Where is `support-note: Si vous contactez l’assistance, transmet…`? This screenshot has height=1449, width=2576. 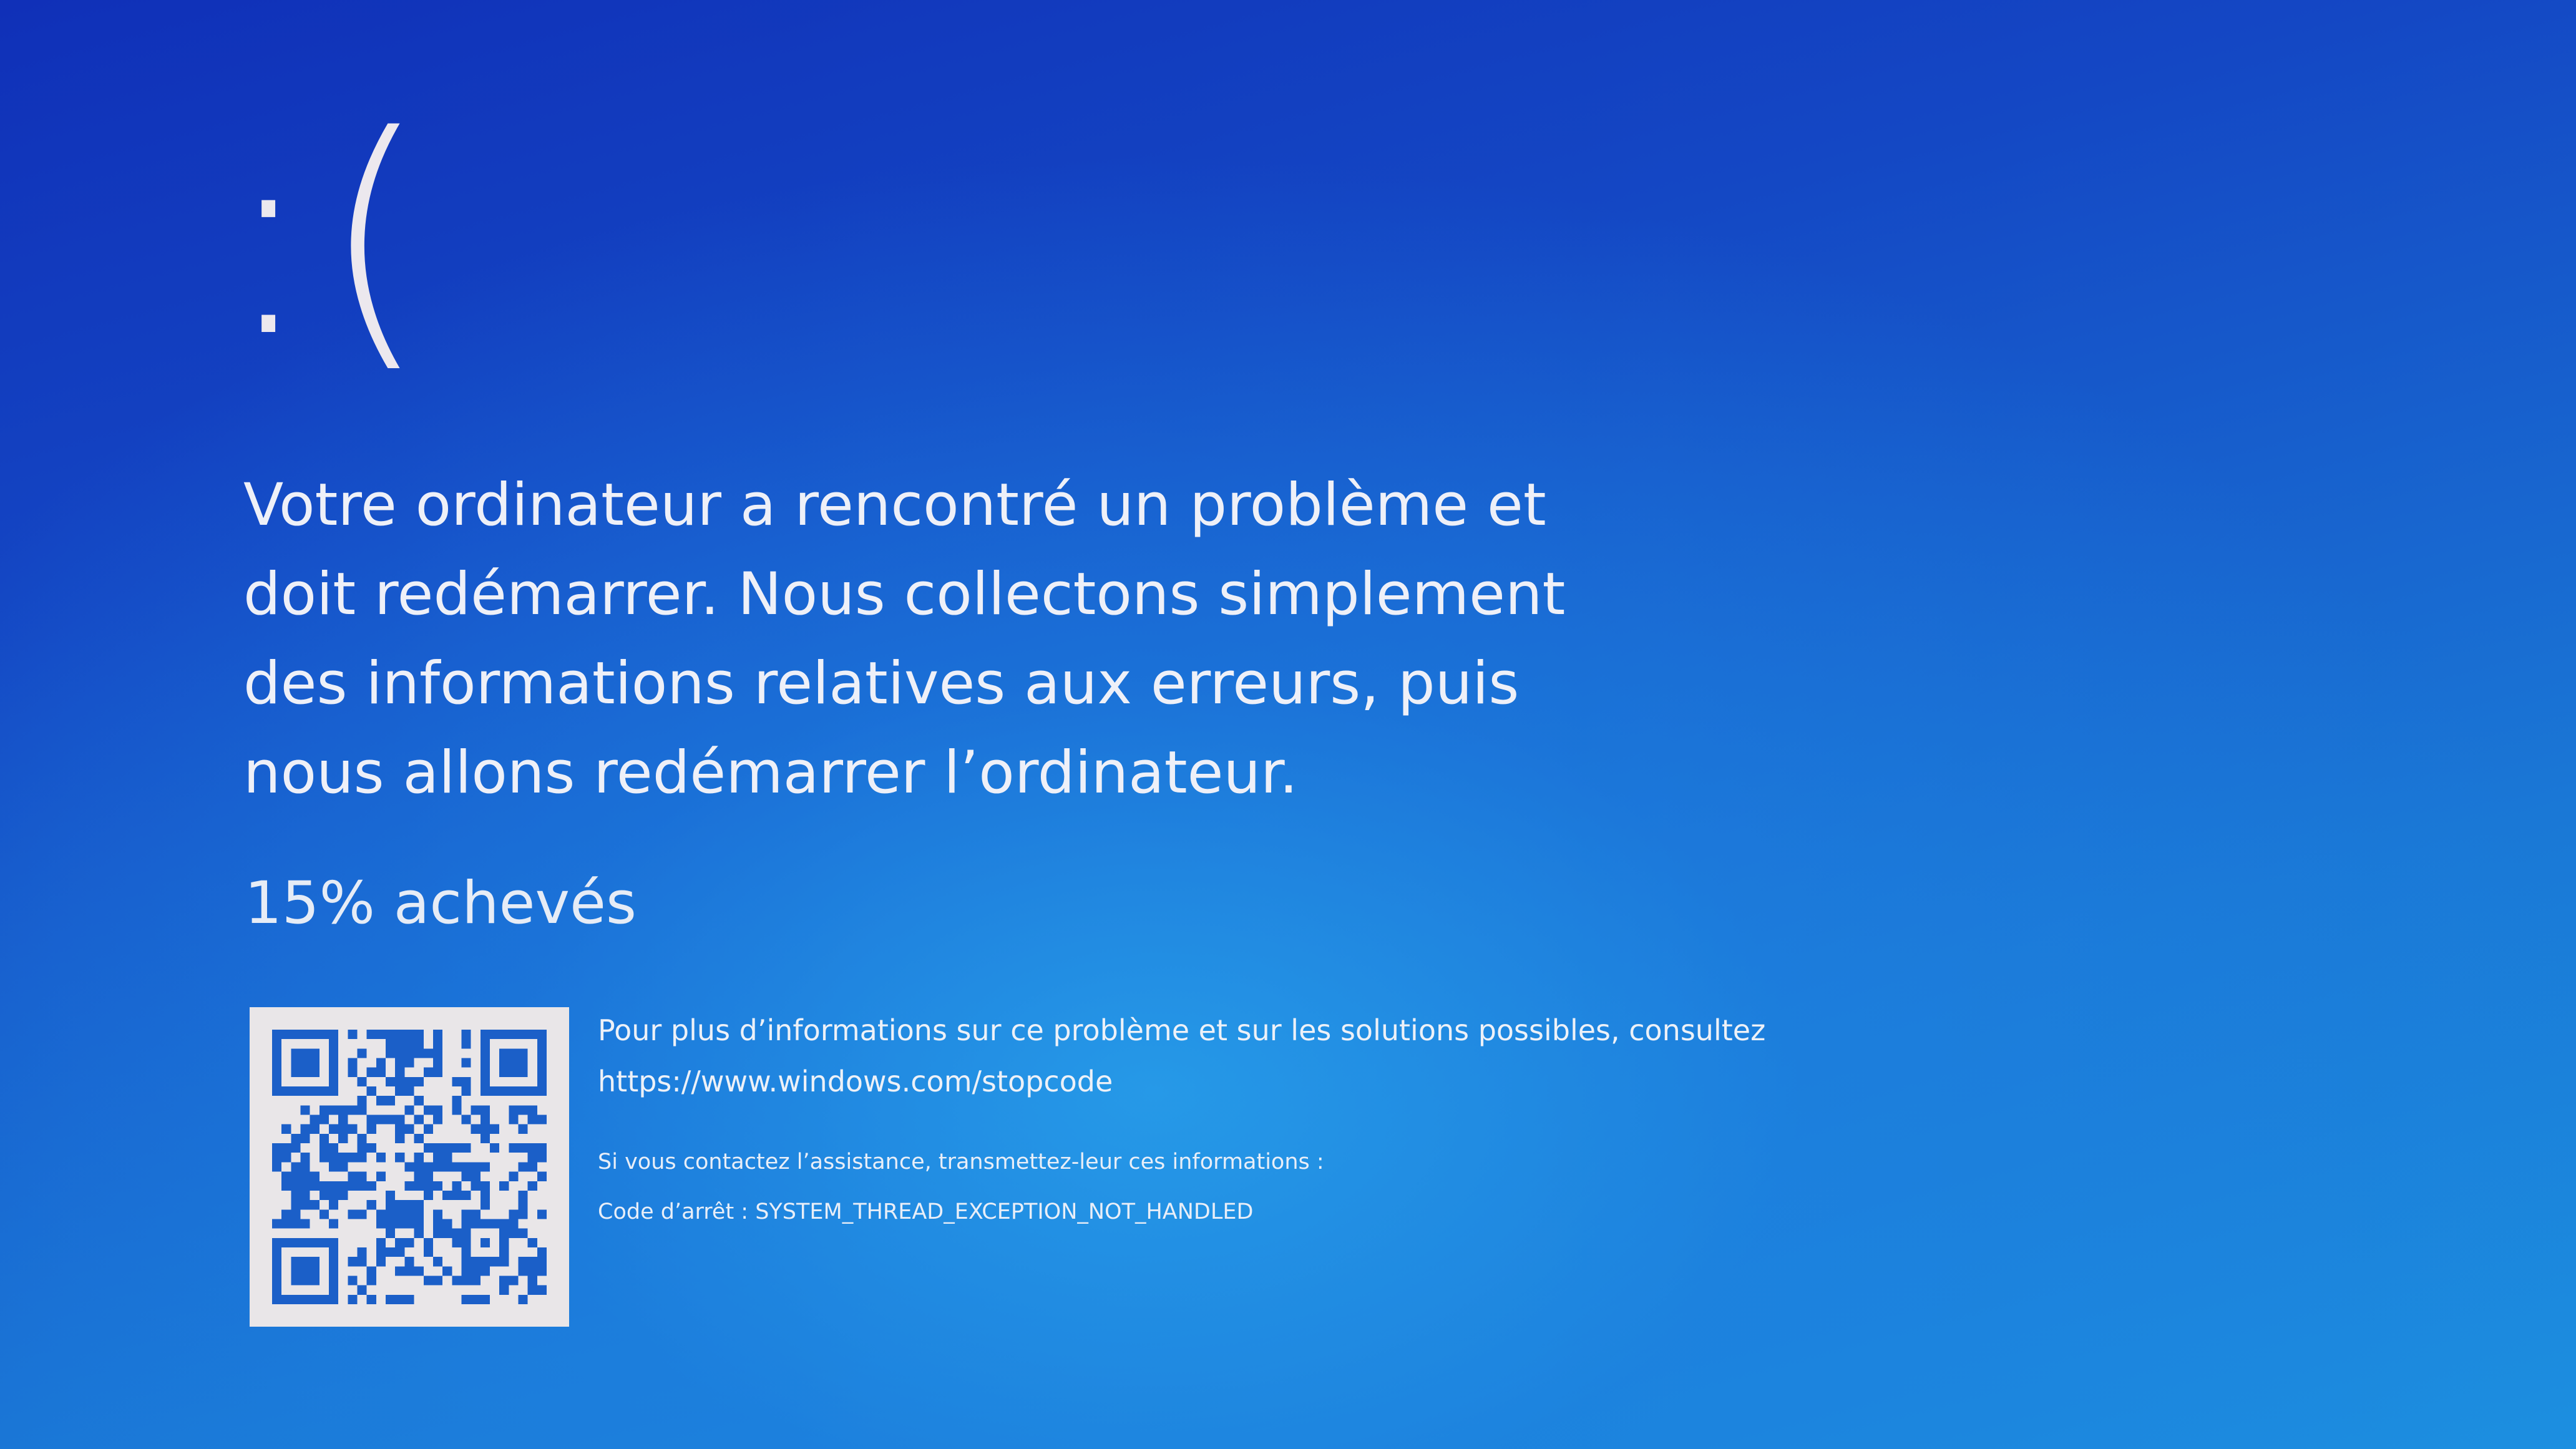
support-note: Si vous contactez l’assistance, transmet… is located at coordinates (961, 1161).